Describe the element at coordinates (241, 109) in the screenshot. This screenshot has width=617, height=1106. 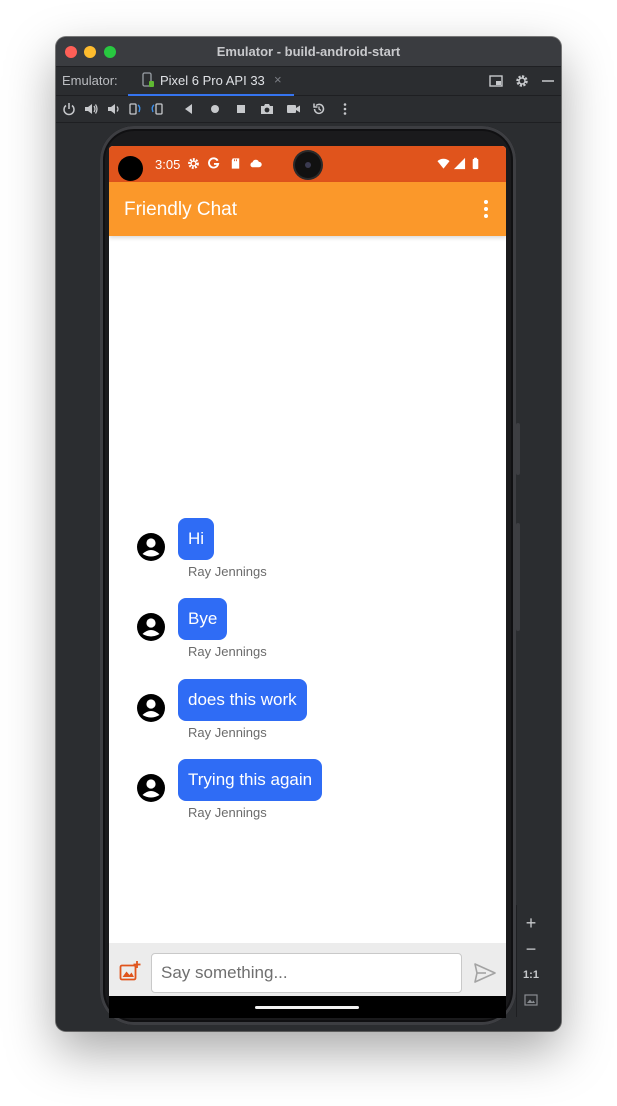
I see `overview-icon` at that location.